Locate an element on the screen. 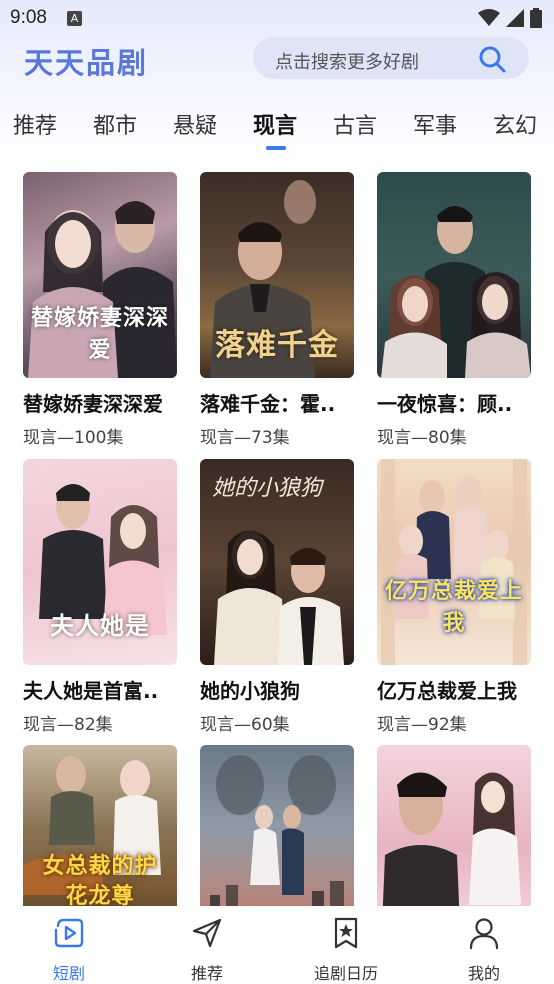 Image resolution: width=554 pixels, height=984 pixels. notification-icon: A is located at coordinates (74, 18).